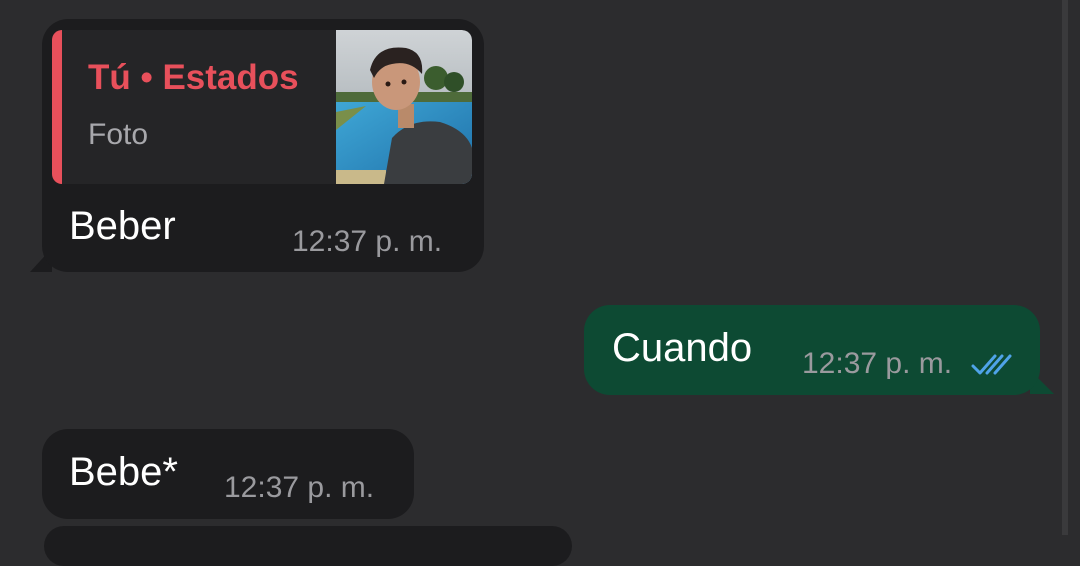 The width and height of the screenshot is (1080, 566). I want to click on read-double-check-icon, so click(992, 367).